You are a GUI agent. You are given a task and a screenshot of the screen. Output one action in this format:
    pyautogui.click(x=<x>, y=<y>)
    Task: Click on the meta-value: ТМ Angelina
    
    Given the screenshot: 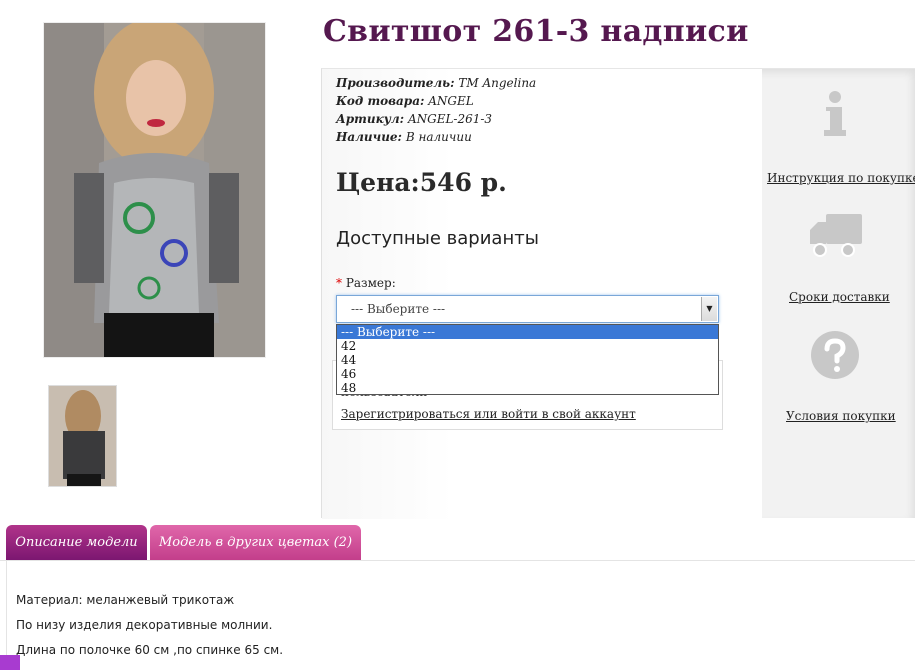 What is the action you would take?
    pyautogui.click(x=497, y=83)
    